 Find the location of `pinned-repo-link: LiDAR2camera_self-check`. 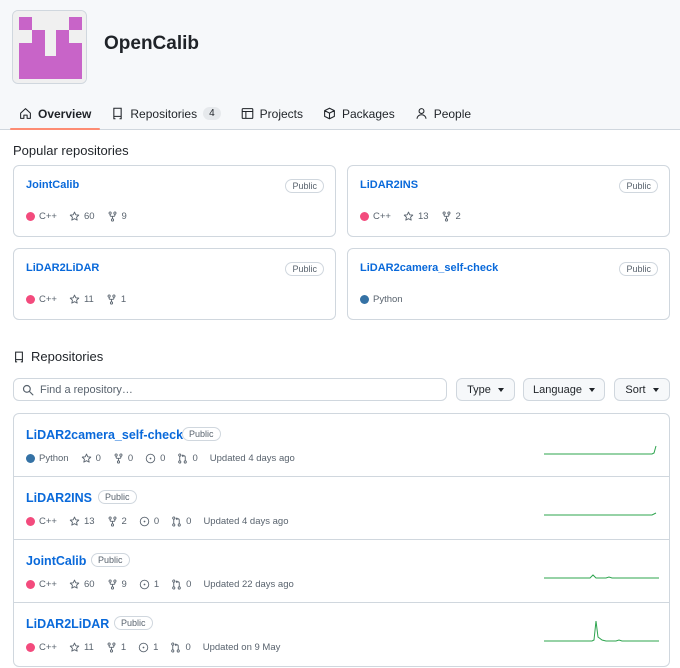

pinned-repo-link: LiDAR2camera_self-check is located at coordinates (429, 268).